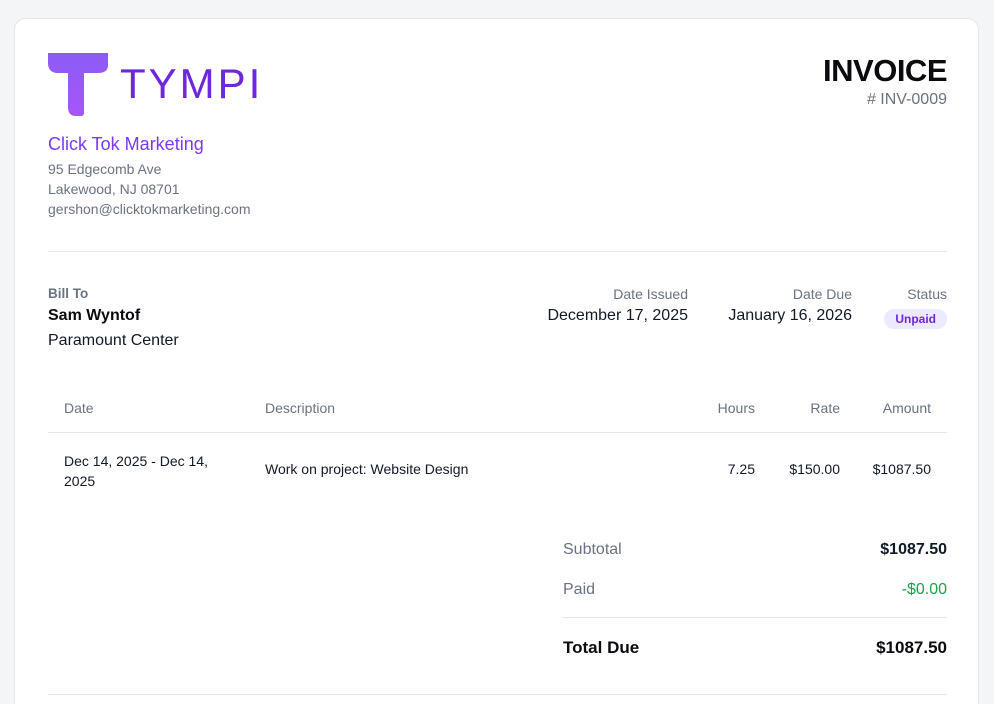  Describe the element at coordinates (192, 83) in the screenshot. I see `logo-wordmark: TYMPI` at that location.